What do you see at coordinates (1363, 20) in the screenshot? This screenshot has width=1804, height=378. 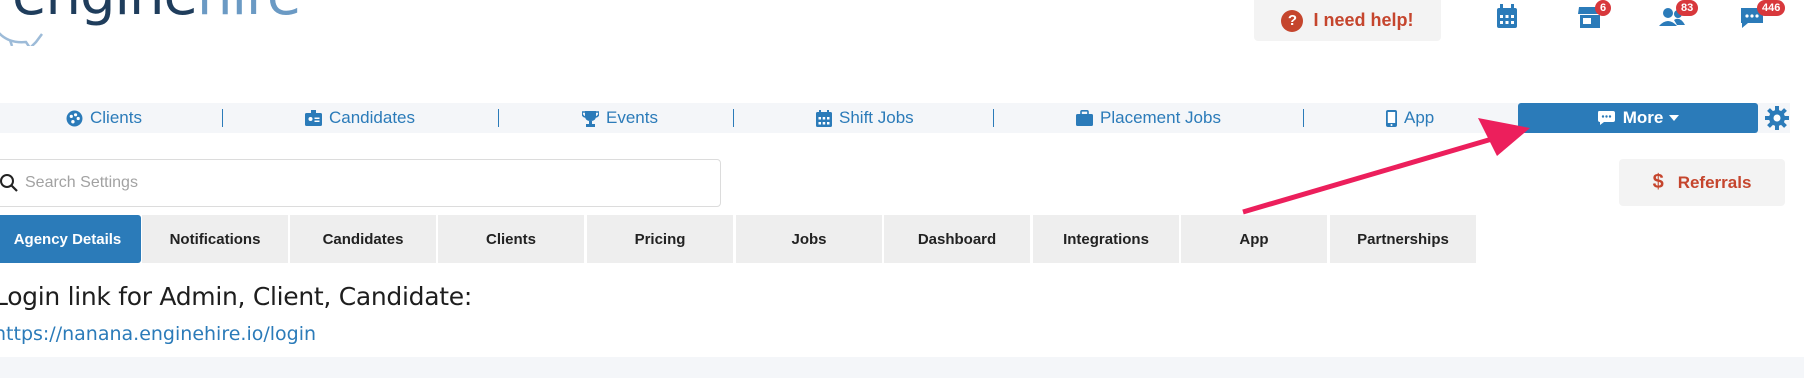 I see `help-label: I need help!` at bounding box center [1363, 20].